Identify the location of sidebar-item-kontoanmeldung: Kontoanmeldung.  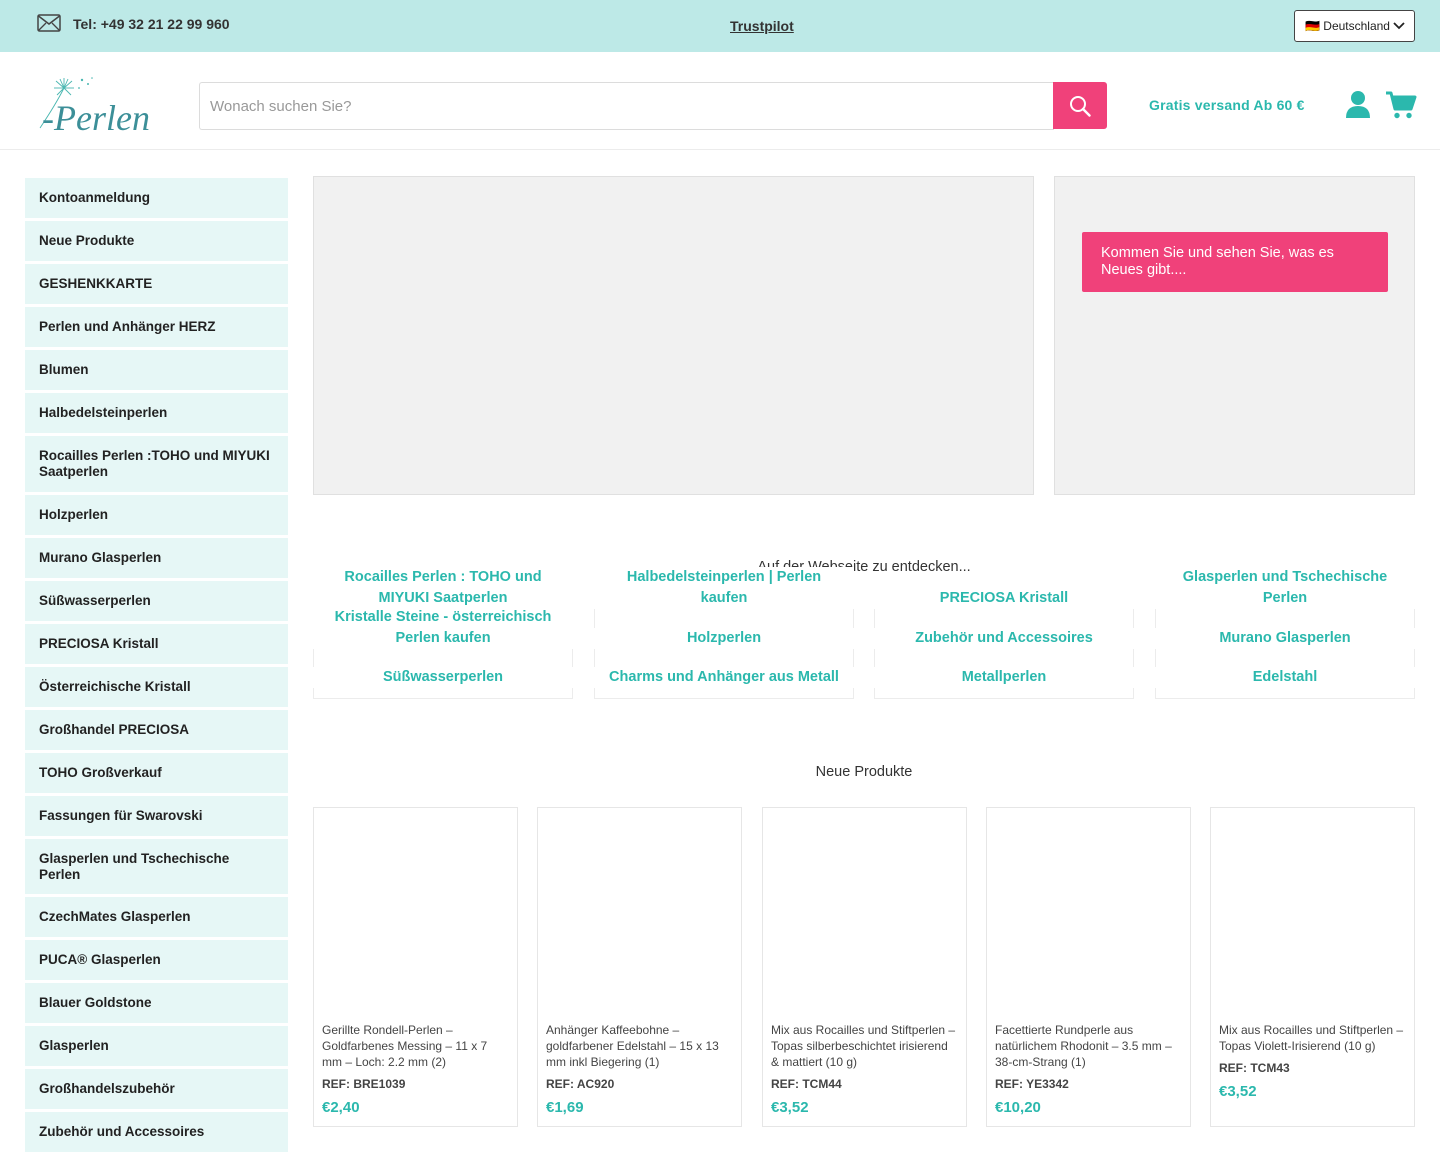
(156, 199).